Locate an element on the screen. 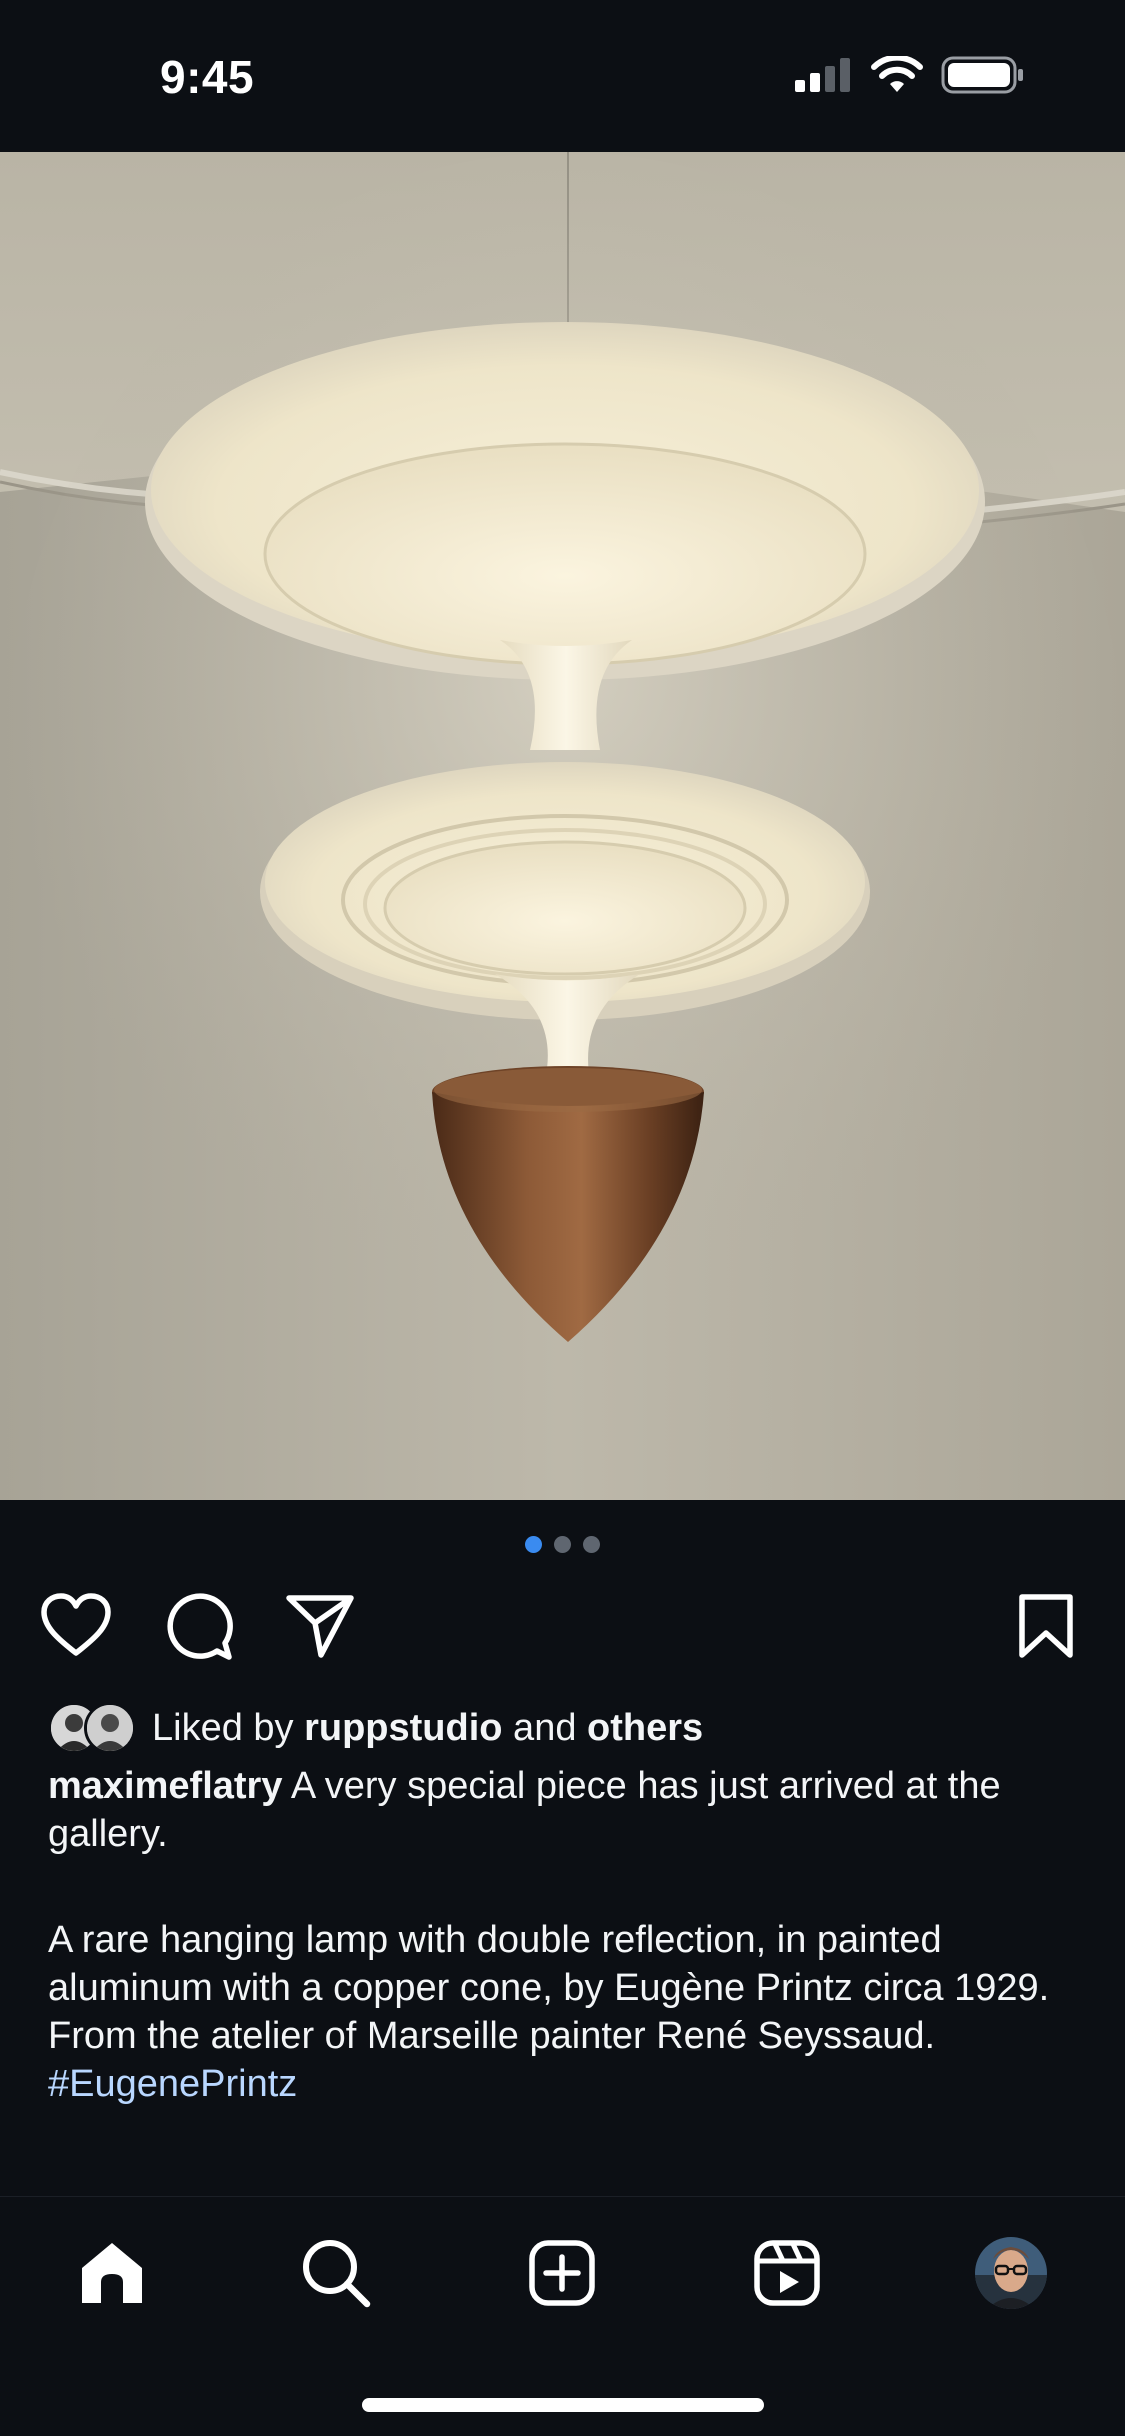  like-button is located at coordinates (76, 1626).